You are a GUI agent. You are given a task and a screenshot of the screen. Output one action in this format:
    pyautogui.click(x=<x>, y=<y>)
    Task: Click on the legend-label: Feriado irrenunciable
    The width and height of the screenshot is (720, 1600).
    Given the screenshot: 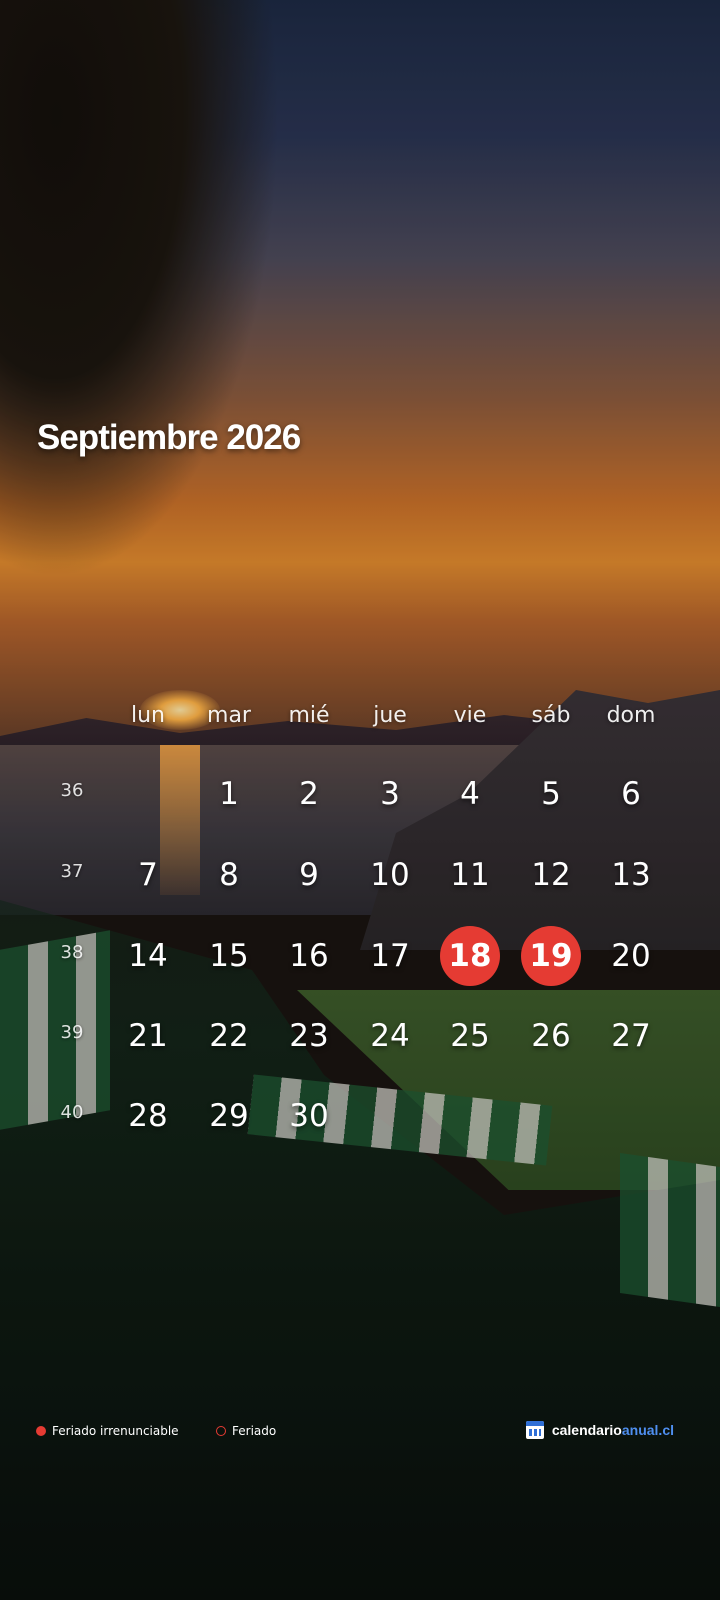 What is the action you would take?
    pyautogui.click(x=115, y=1431)
    